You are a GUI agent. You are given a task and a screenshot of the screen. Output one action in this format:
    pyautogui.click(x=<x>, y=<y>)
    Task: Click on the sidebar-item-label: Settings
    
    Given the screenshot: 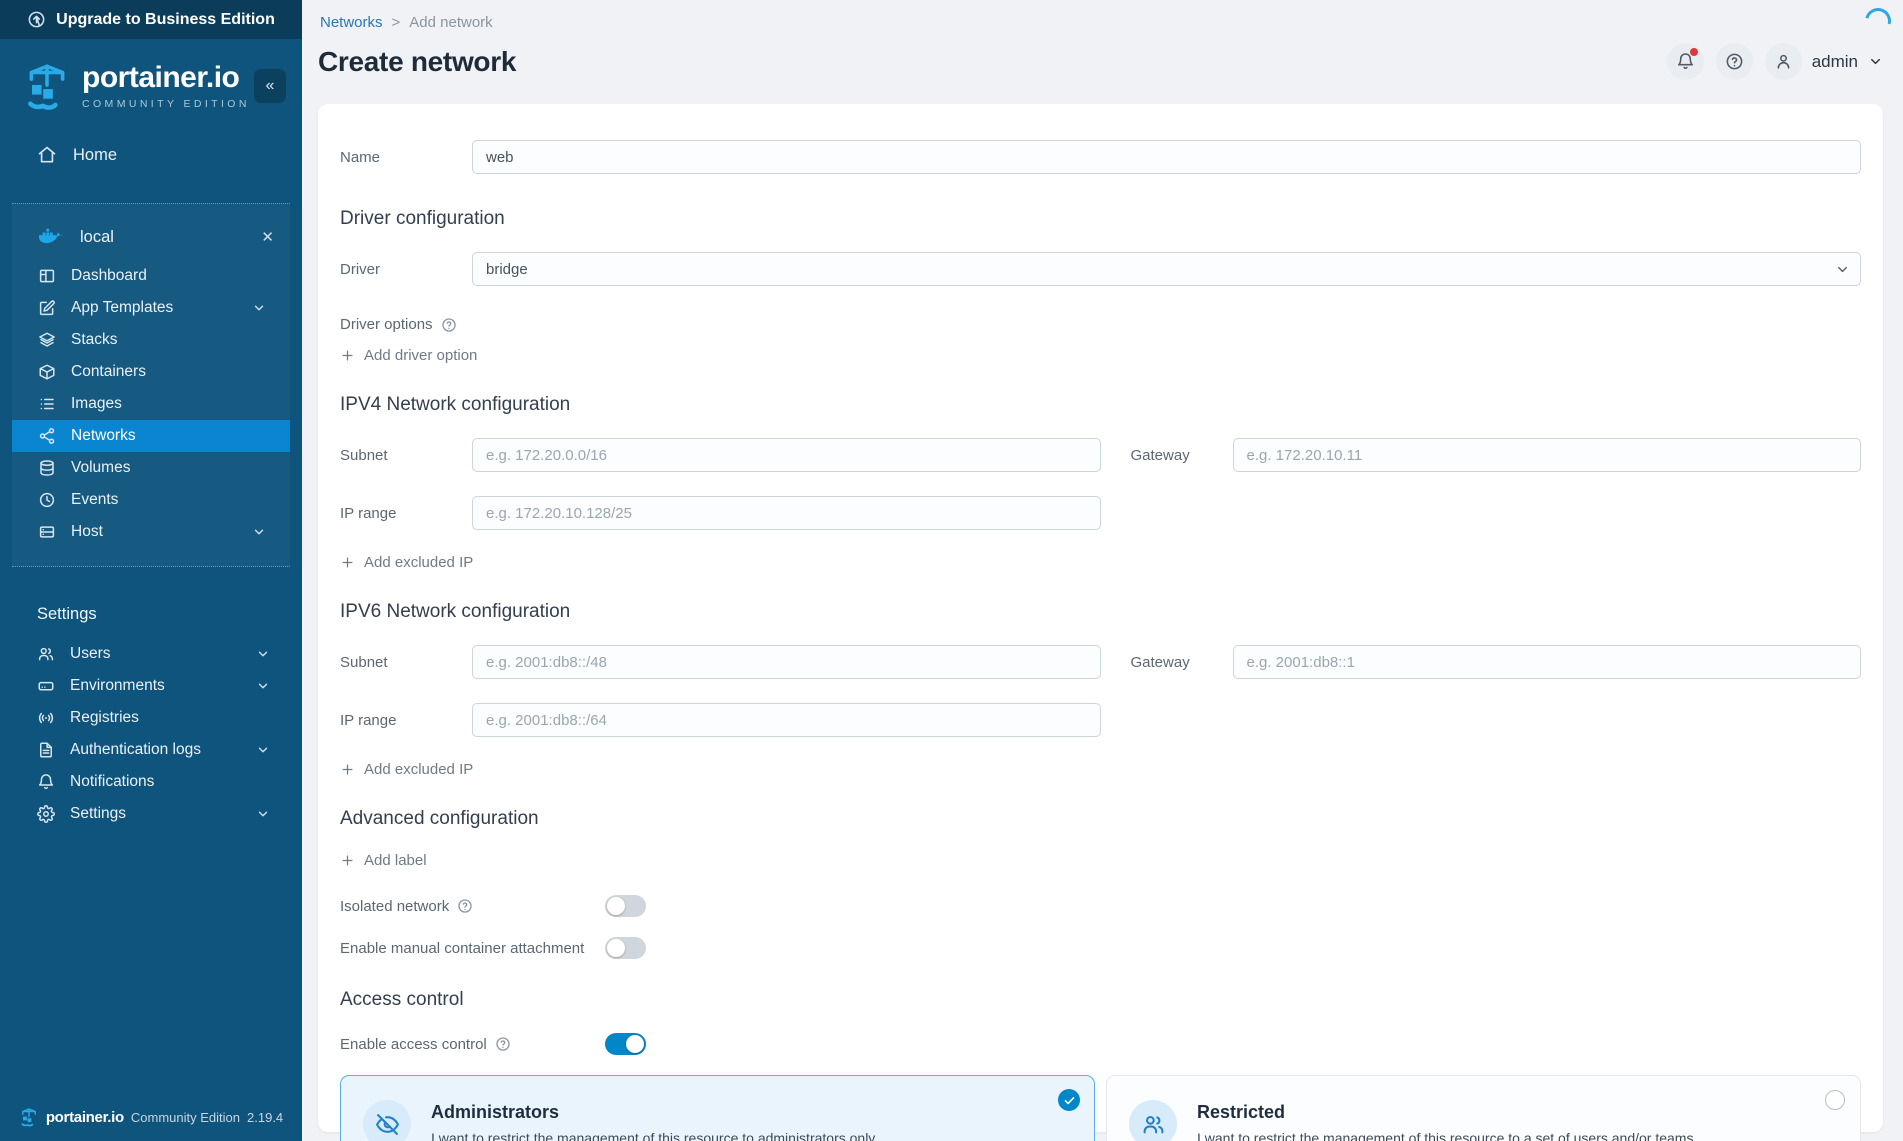 What is the action you would take?
    pyautogui.click(x=98, y=813)
    